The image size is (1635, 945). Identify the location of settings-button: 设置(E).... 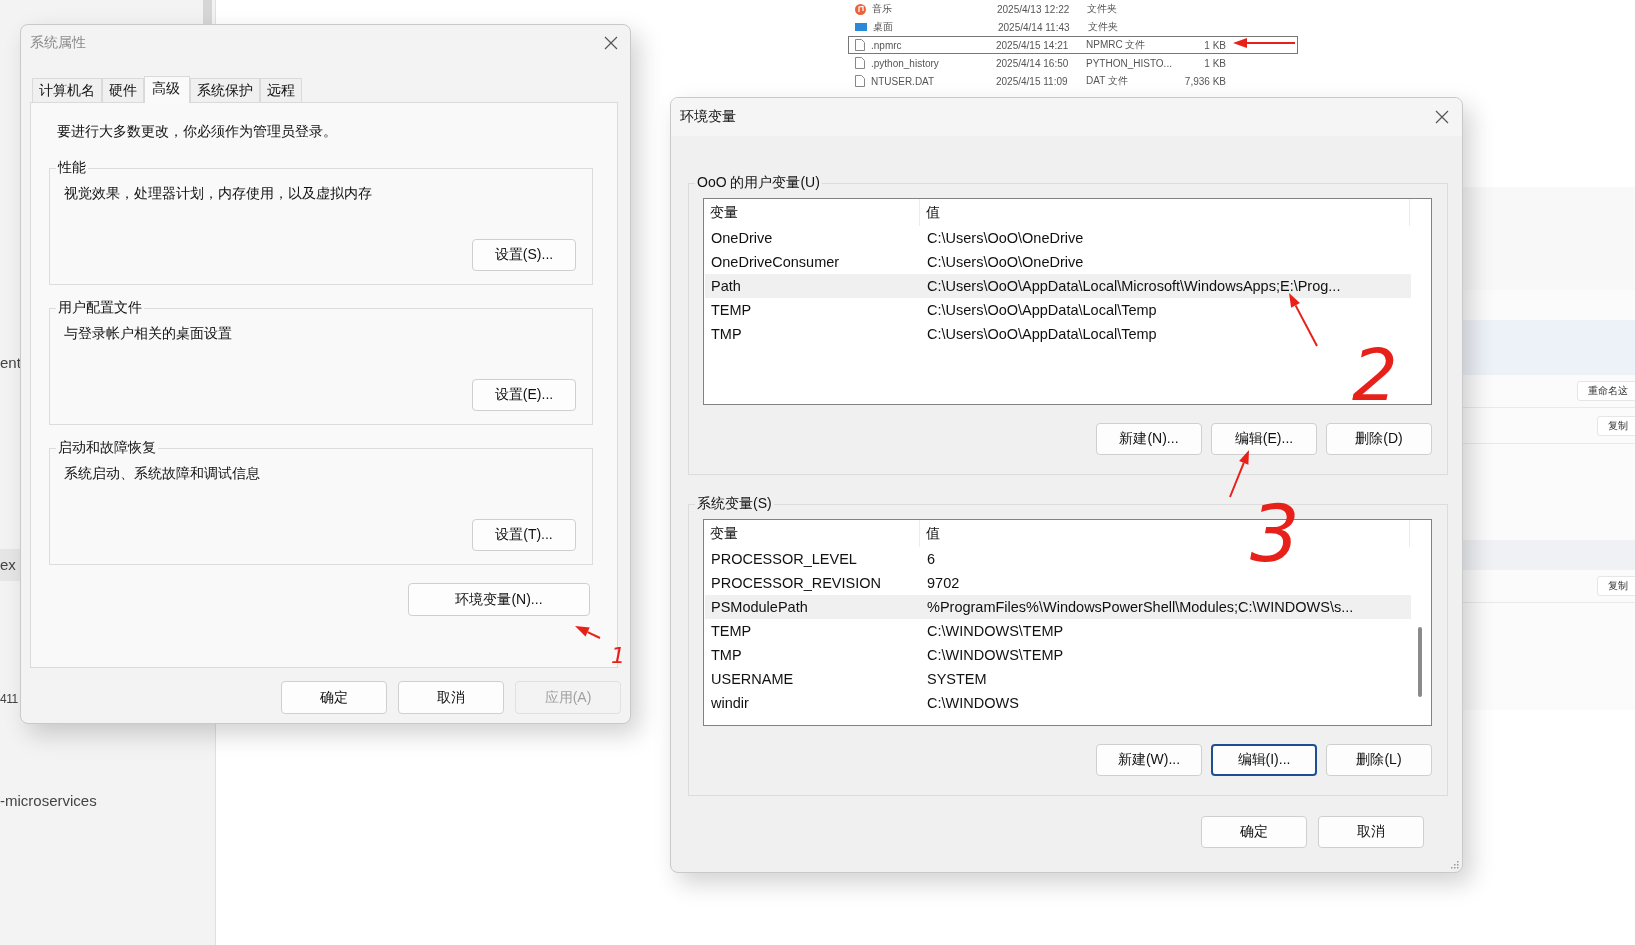
(524, 395).